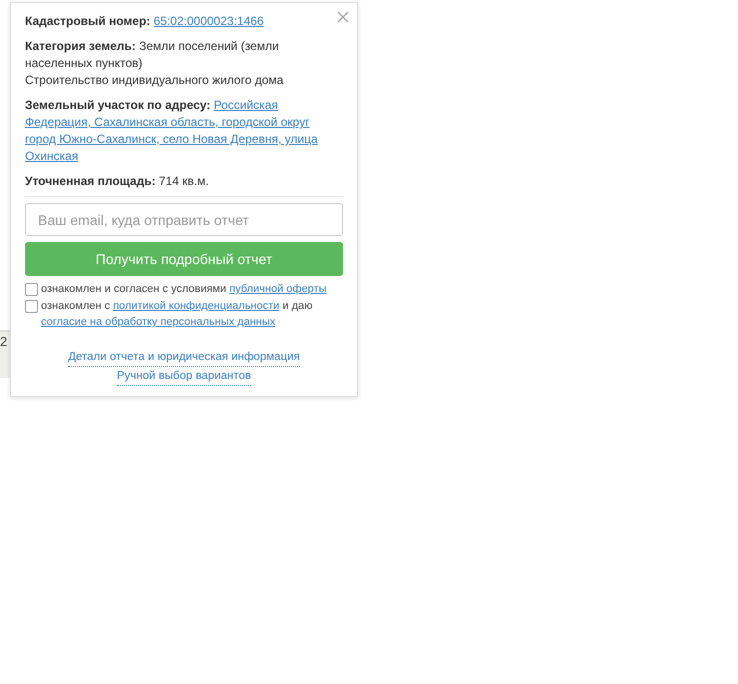  I want to click on land-address: Земельный участок по адресу: Российская Федерация, Сахалинская область, городской округ город Южно-Сахалинск, село Новая Деревня, улица Охинская, so click(172, 131).